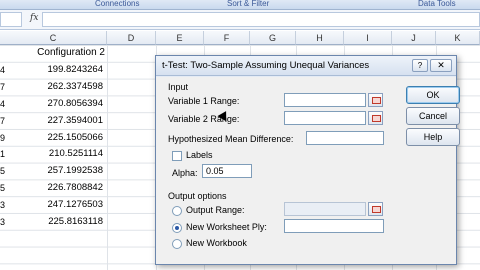 The image size is (480, 270). Describe the element at coordinates (433, 95) in the screenshot. I see `ok-button: OK` at that location.